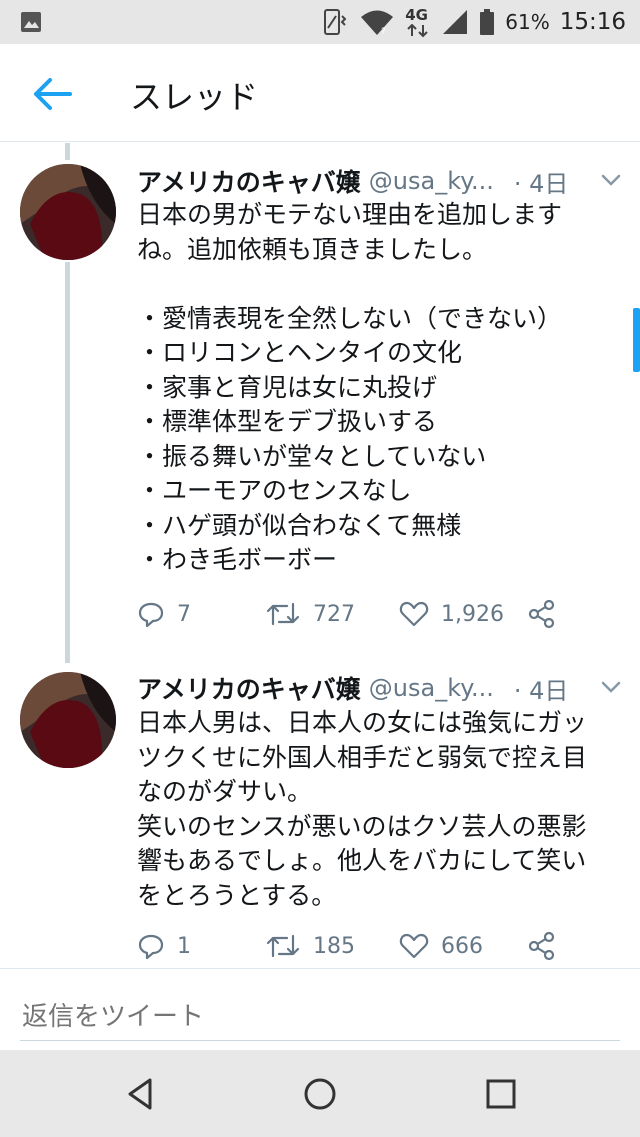 The height and width of the screenshot is (1137, 640). I want to click on page-title: スレッド, so click(194, 97).